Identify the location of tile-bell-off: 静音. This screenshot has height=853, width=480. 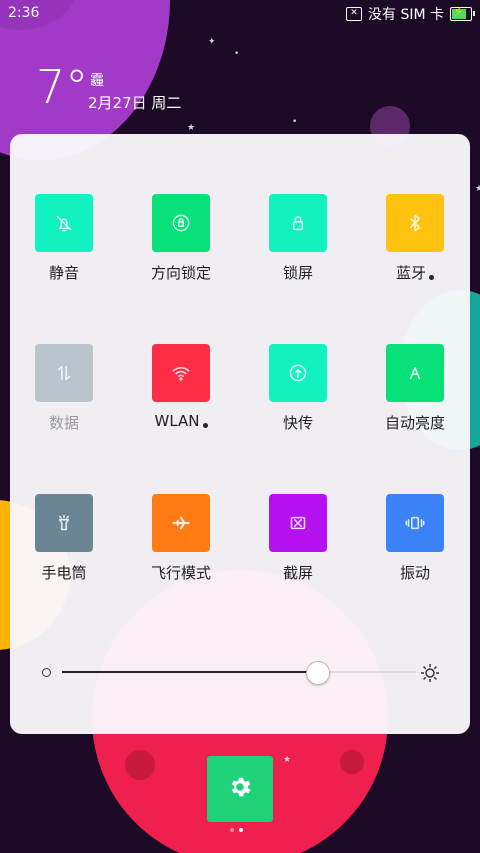
(64, 238).